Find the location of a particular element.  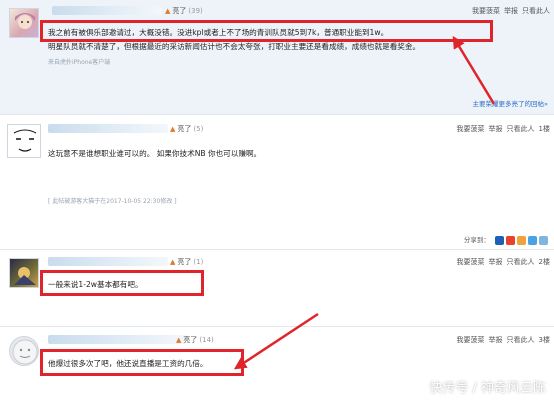

highlight-button: ▲ 亮了 (39) is located at coordinates (184, 11).